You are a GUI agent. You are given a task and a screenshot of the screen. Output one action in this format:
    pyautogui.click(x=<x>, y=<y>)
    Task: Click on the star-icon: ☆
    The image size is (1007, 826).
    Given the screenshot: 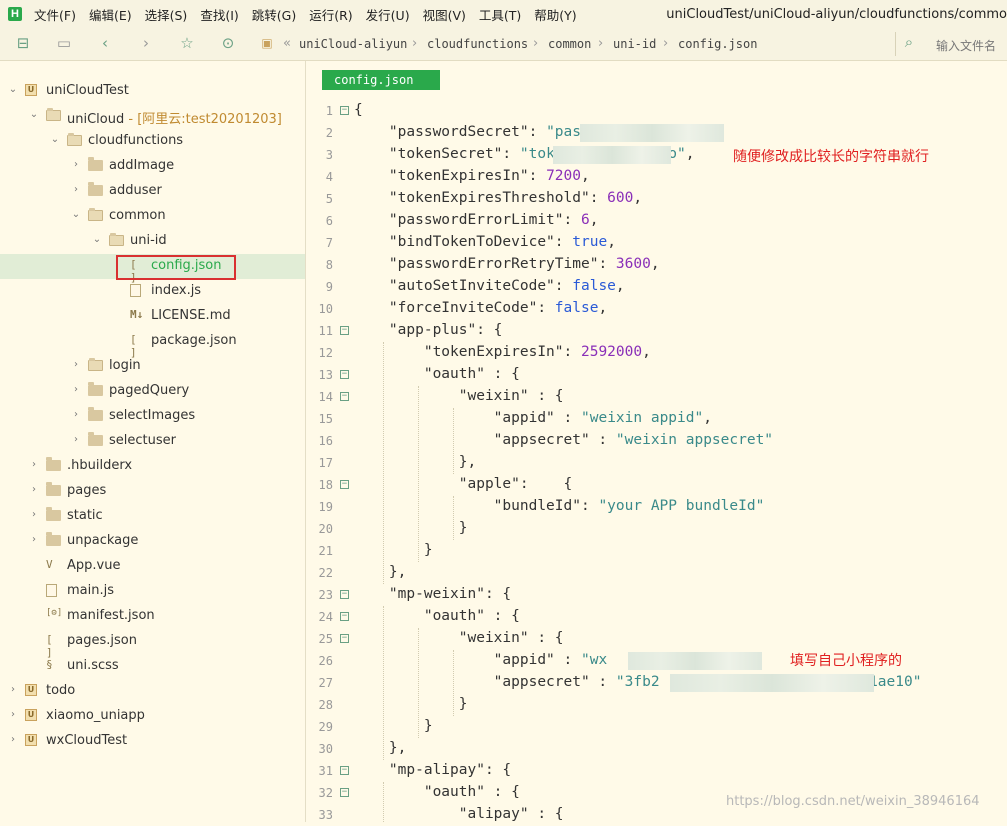 What is the action you would take?
    pyautogui.click(x=187, y=43)
    